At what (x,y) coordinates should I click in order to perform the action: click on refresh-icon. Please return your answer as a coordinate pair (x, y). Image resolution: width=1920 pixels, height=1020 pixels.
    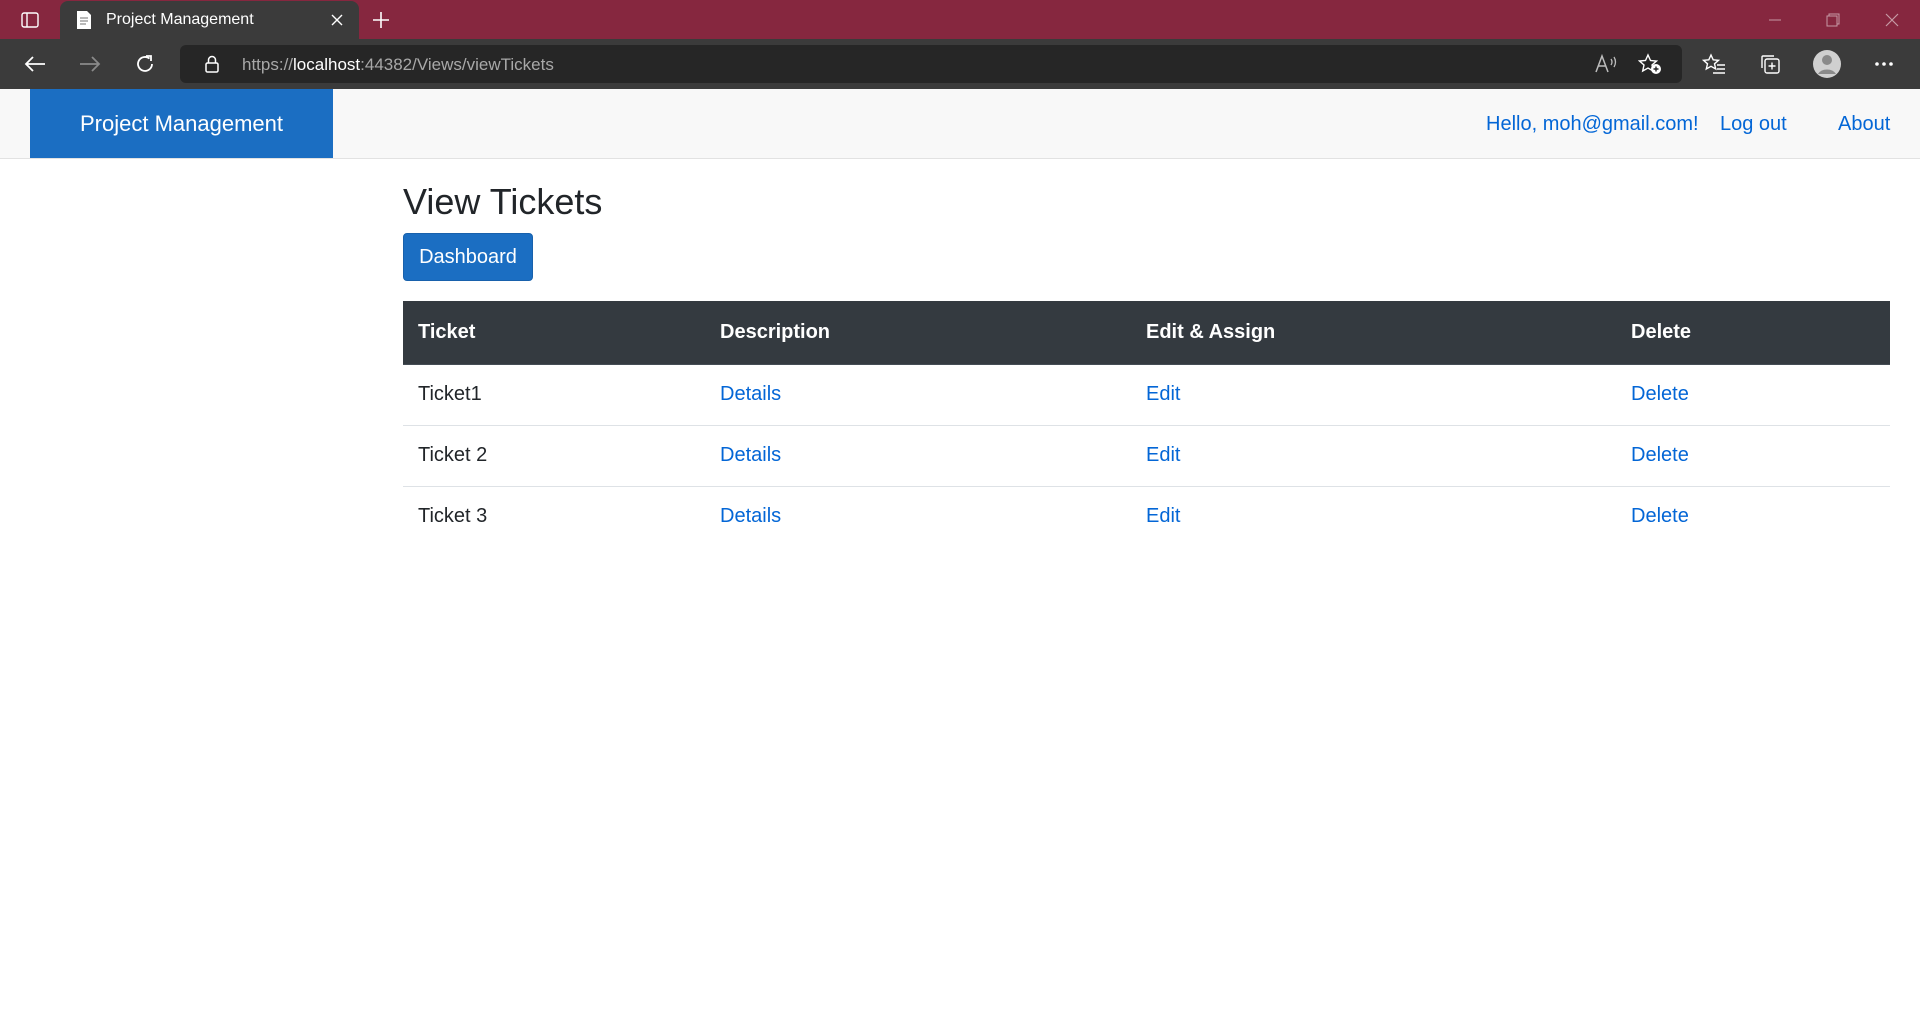
    Looking at the image, I should click on (145, 64).